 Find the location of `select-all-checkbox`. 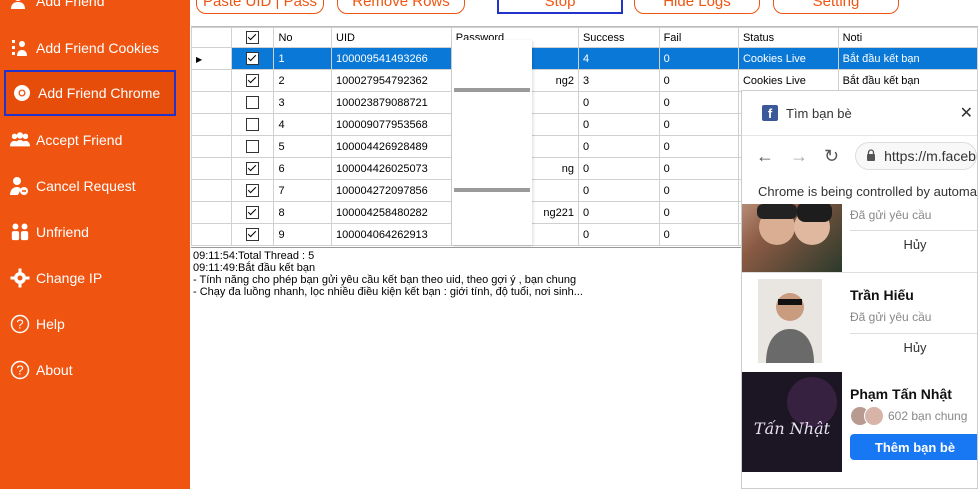

select-all-checkbox is located at coordinates (252, 37).